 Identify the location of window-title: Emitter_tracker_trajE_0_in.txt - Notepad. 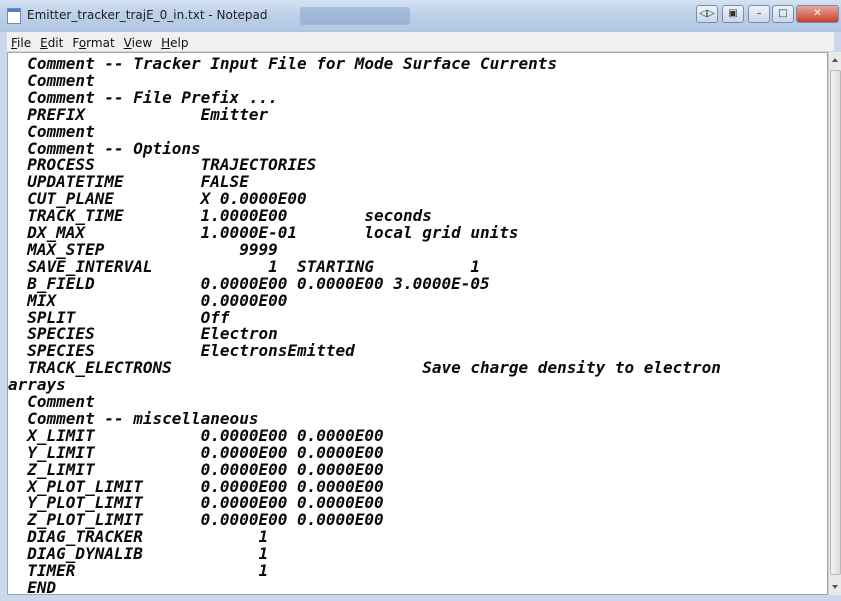
(147, 15).